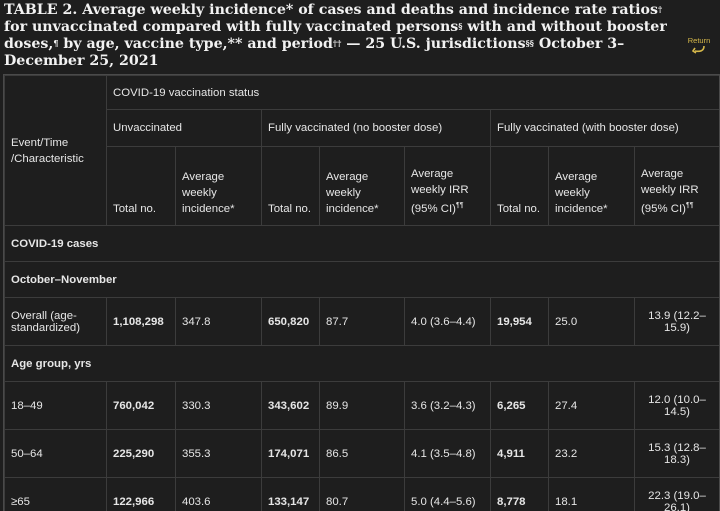 The height and width of the screenshot is (511, 720). Describe the element at coordinates (448, 322) in the screenshot. I see `cell-nobooster-irr: 4.0 (3.6–4.4)` at that location.